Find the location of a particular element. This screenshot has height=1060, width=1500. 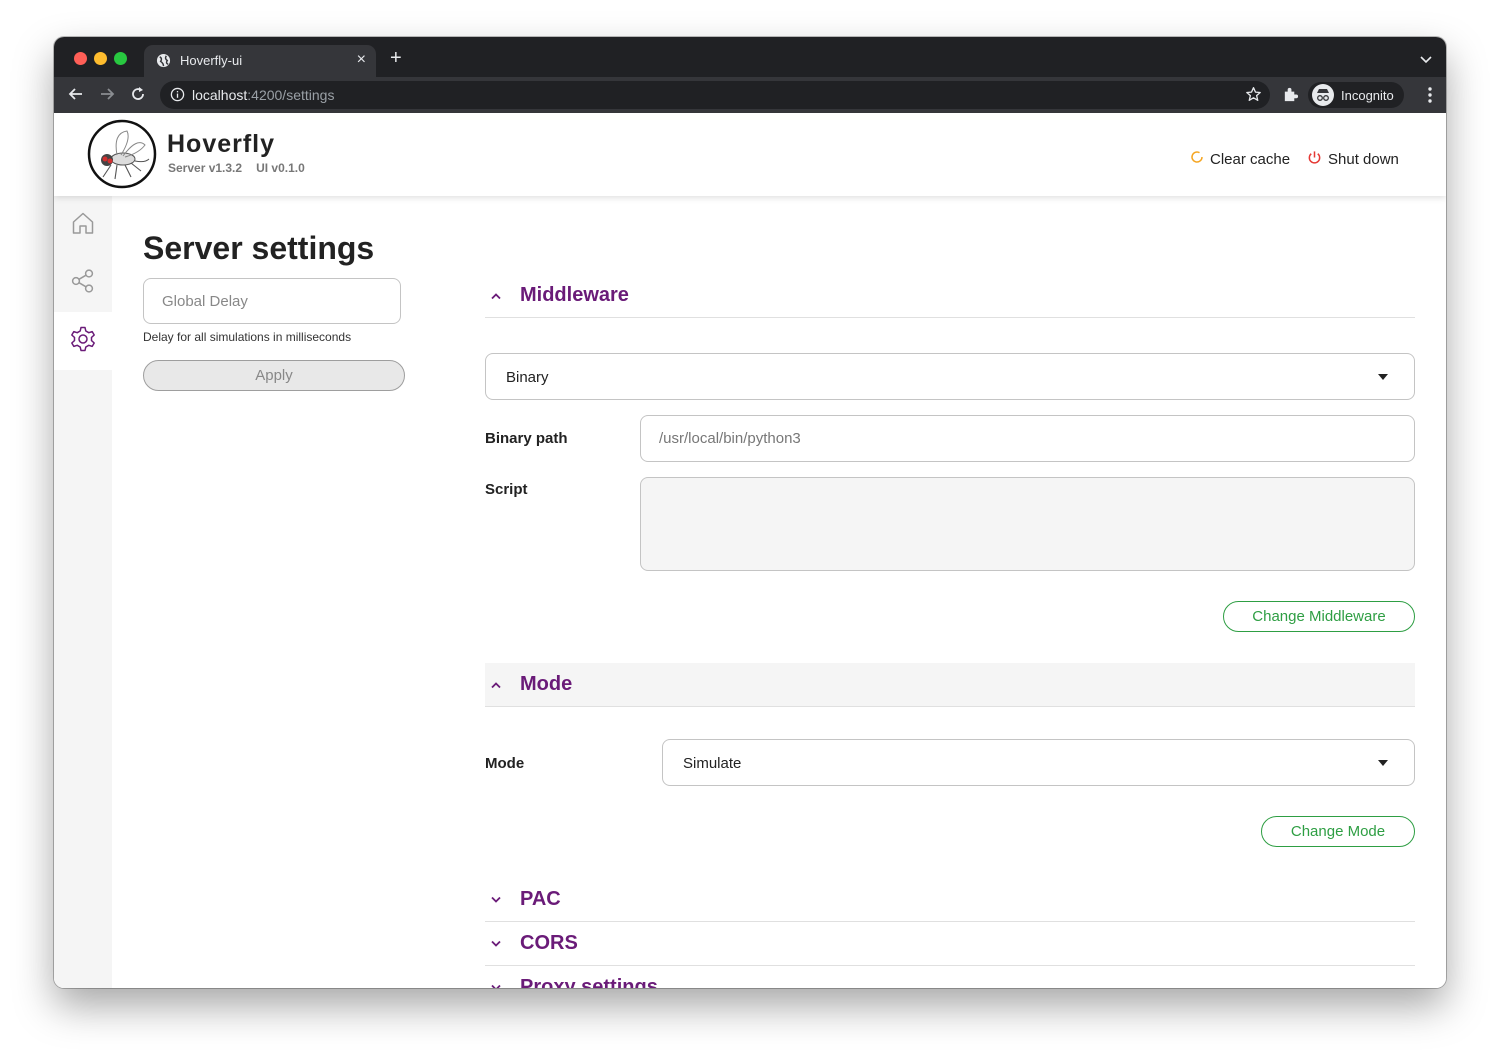

url-path: :4200/settings is located at coordinates (291, 95).